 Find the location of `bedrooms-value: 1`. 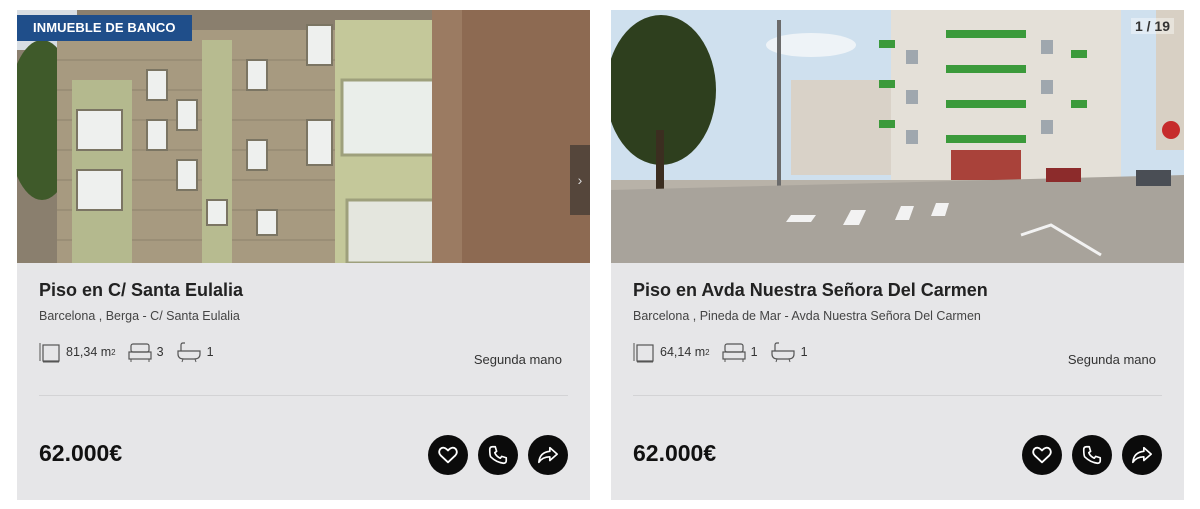

bedrooms-value: 1 is located at coordinates (754, 352).